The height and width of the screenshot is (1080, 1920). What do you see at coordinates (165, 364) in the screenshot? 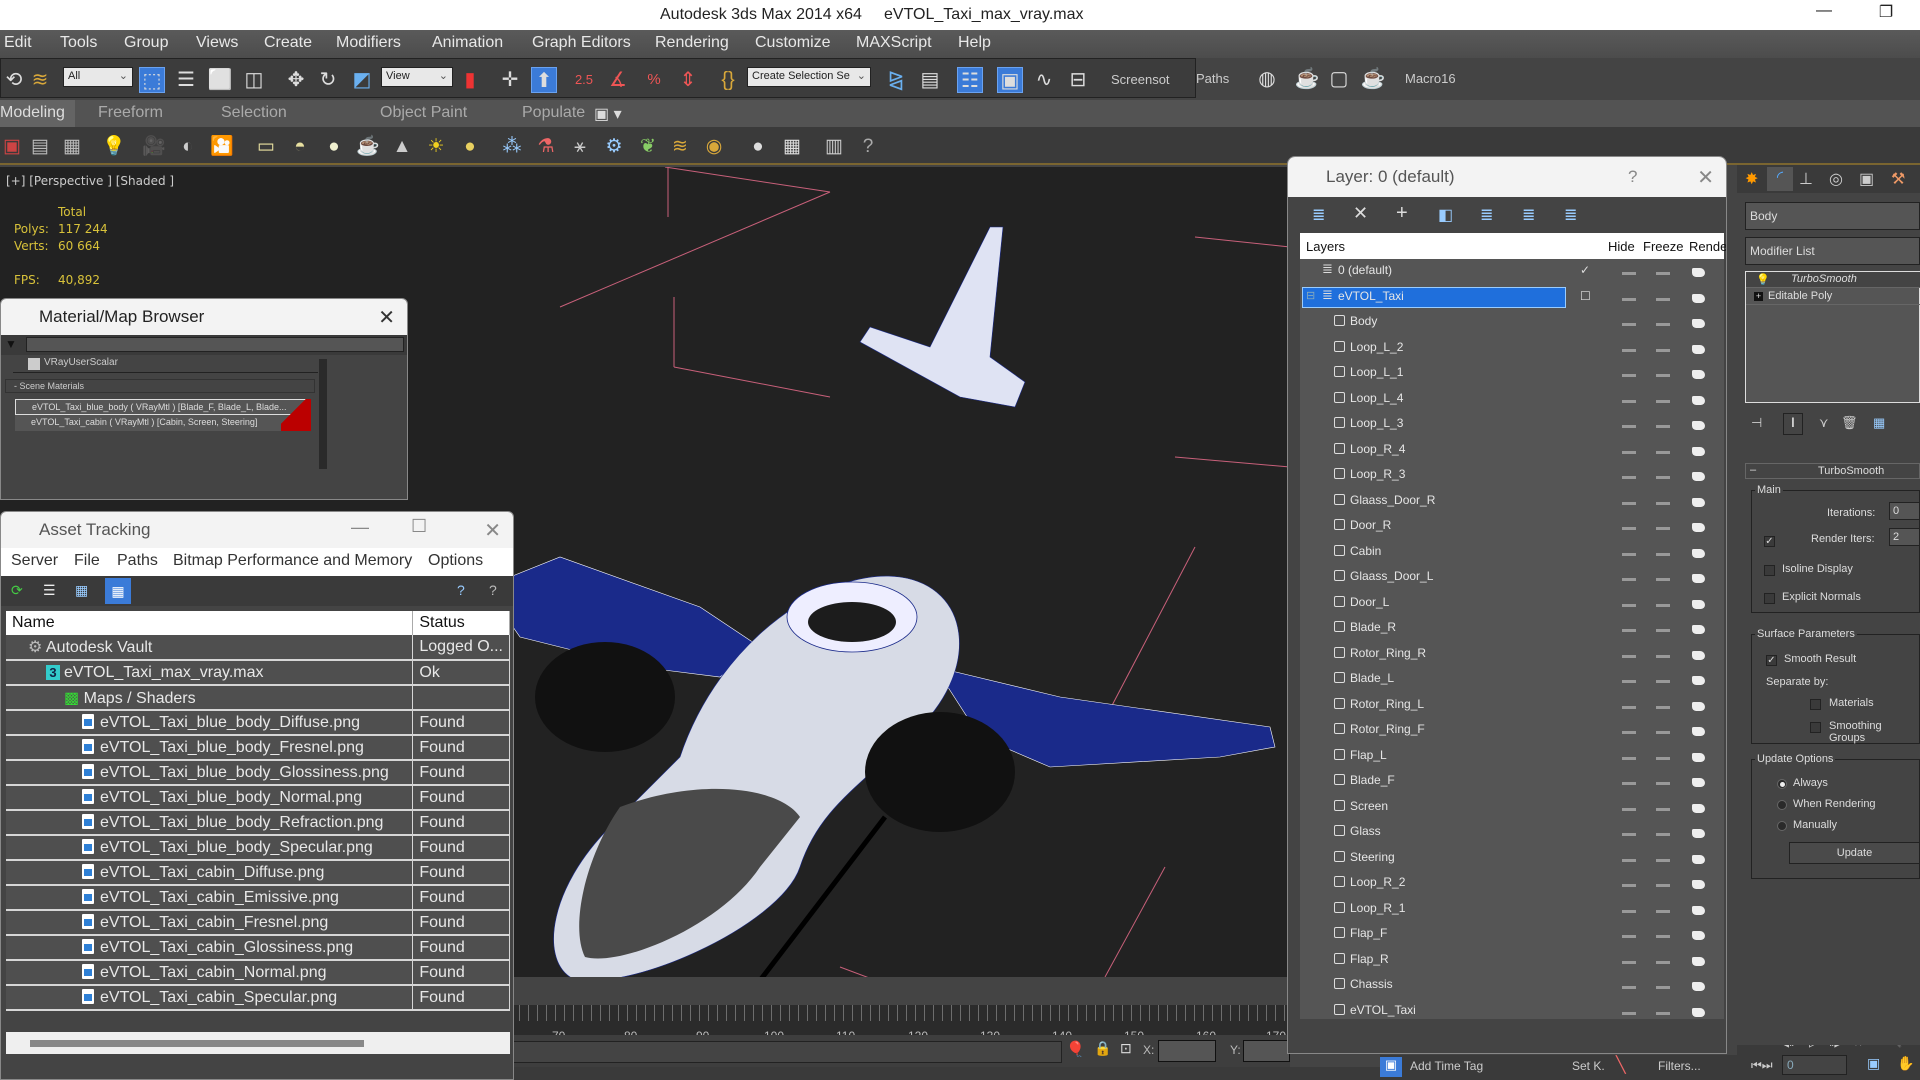
I see `vray-item: VRayUserScalar` at bounding box center [165, 364].